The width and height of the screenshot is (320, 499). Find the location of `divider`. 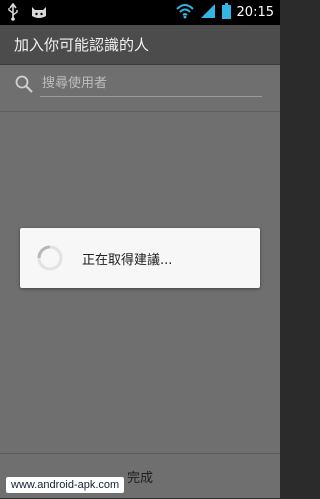

divider is located at coordinates (140, 111).